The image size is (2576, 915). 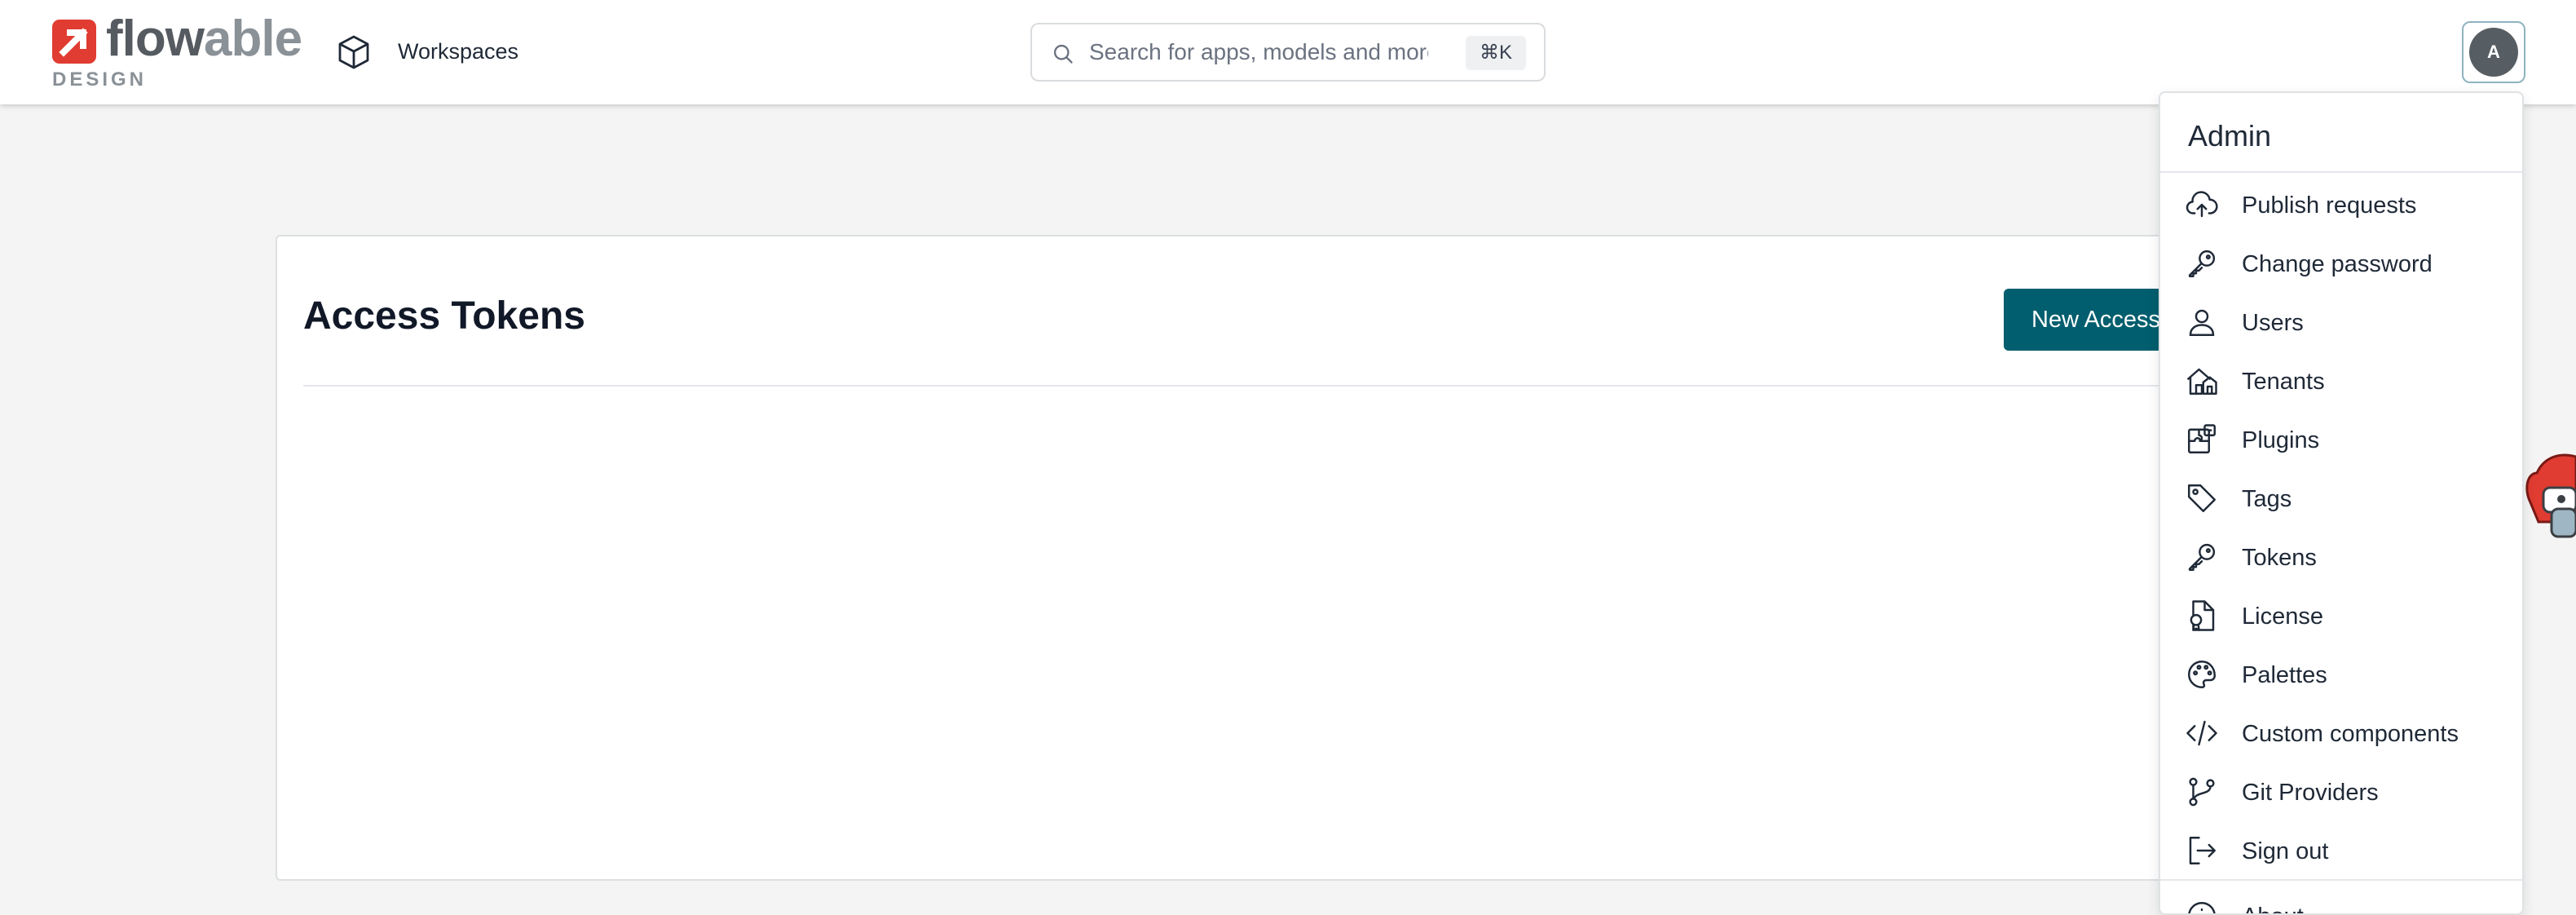 What do you see at coordinates (2341, 791) in the screenshot?
I see `menu-item-git-providers: Git Providers` at bounding box center [2341, 791].